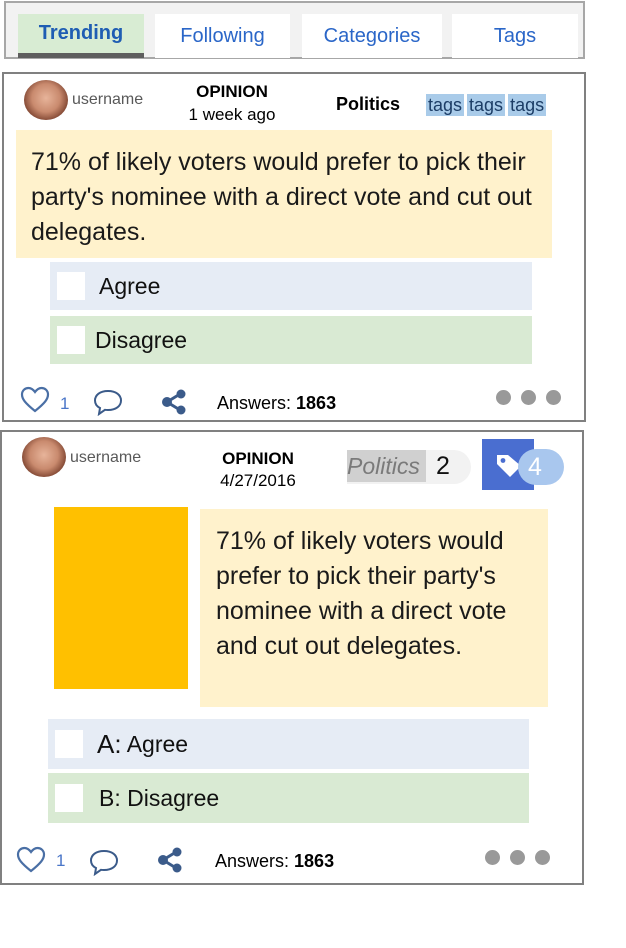 The width and height of the screenshot is (626, 948). Describe the element at coordinates (443, 466) in the screenshot. I see `category-count: 2` at that location.